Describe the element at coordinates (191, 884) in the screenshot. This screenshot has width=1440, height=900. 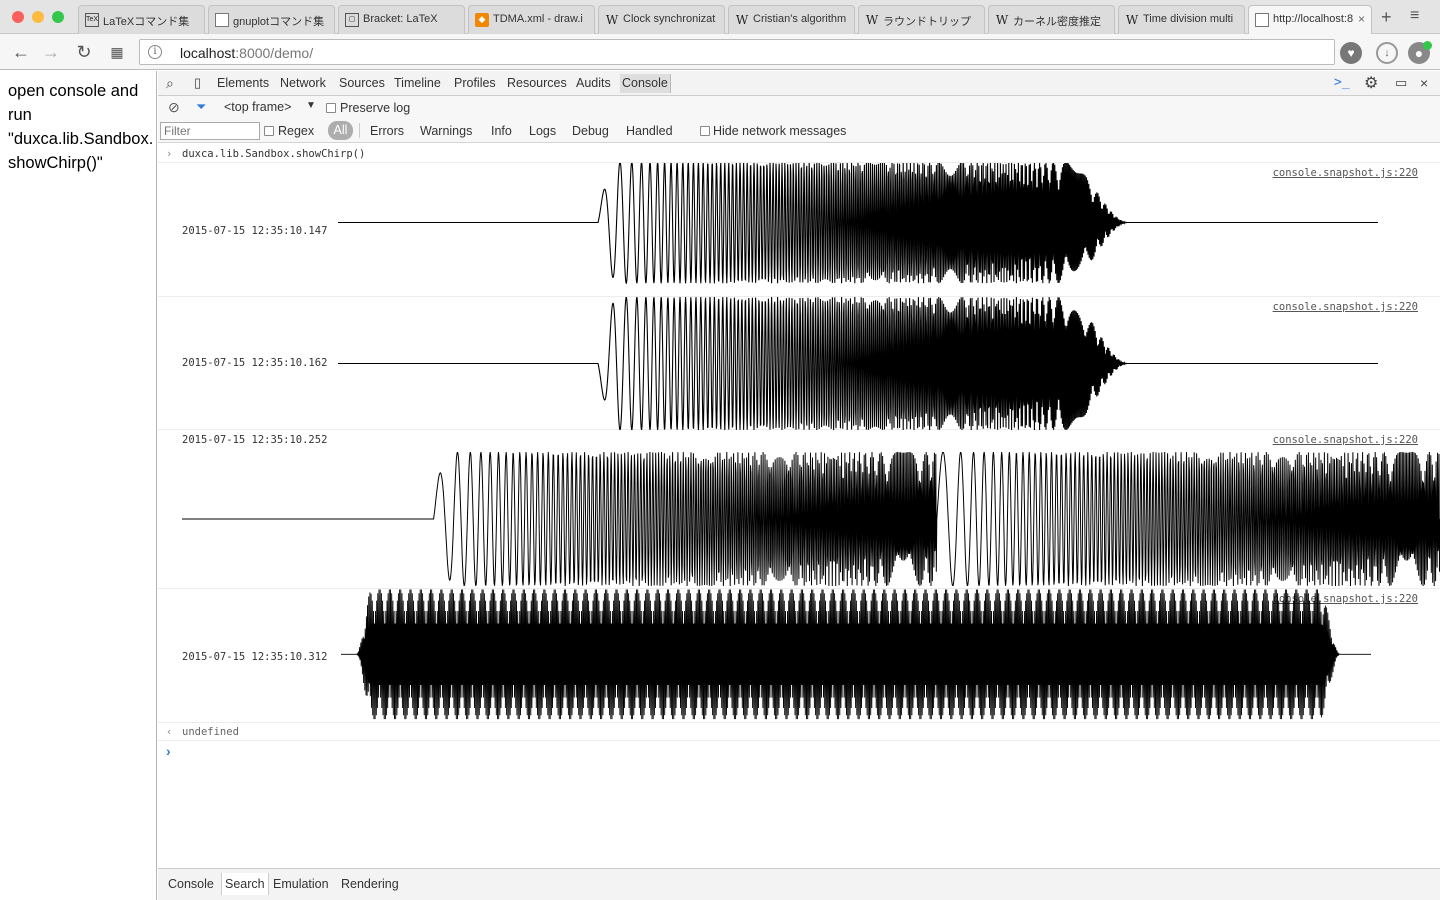
I see `drawer-tab-console: Console` at that location.